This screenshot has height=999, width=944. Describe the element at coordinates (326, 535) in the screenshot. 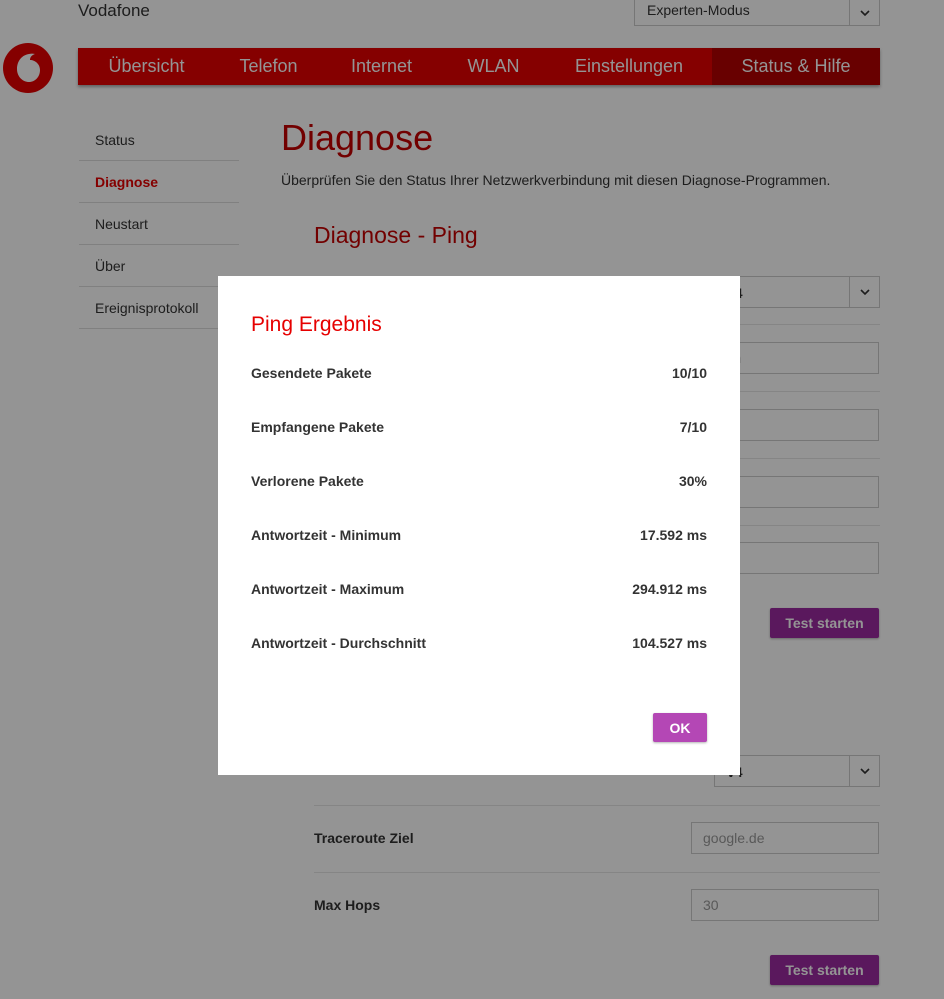

I see `result-label: Antwortzeit - Minimum` at that location.